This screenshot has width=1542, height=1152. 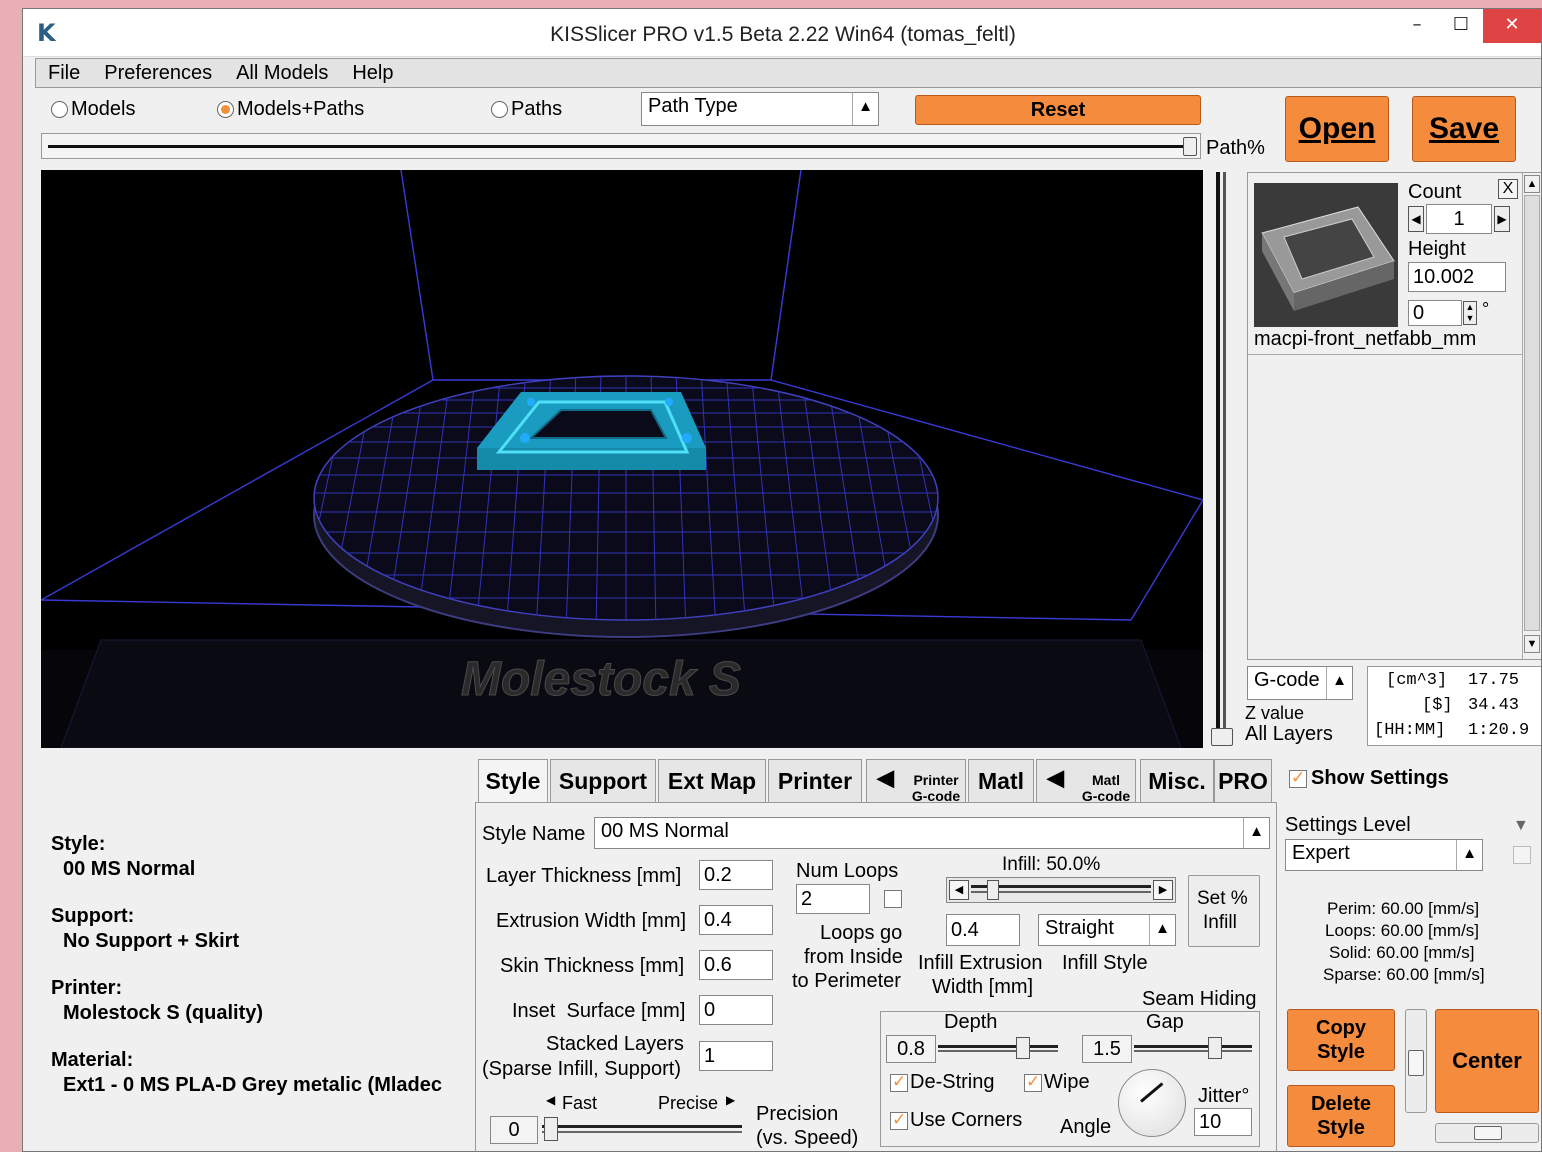 What do you see at coordinates (1470, 313) in the screenshot?
I see `rotation-spinner: ▲ ▼` at bounding box center [1470, 313].